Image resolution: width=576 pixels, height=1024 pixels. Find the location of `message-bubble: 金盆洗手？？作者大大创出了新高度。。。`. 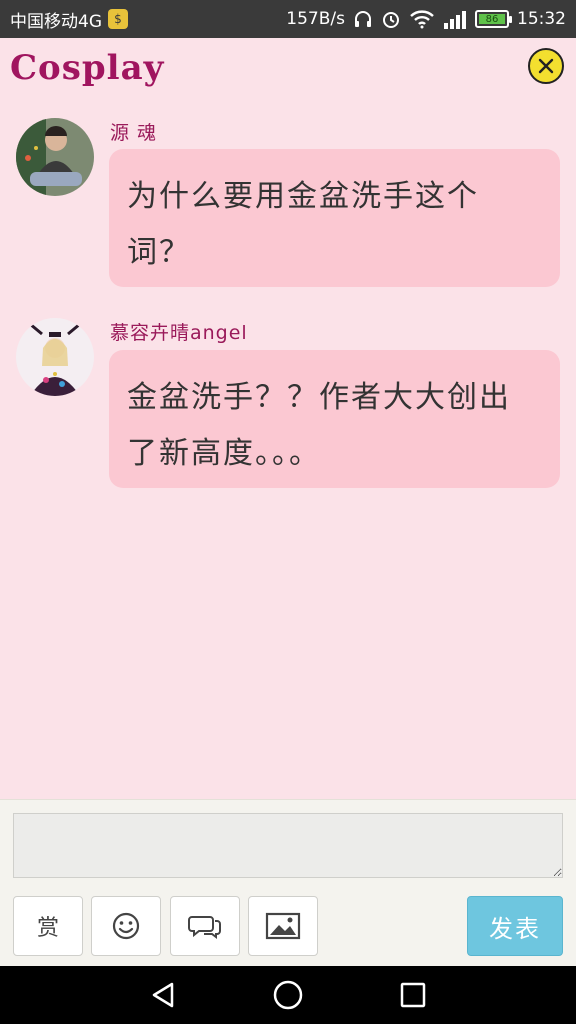

message-bubble: 金盆洗手？？作者大大创出了新高度。。。 is located at coordinates (334, 419).